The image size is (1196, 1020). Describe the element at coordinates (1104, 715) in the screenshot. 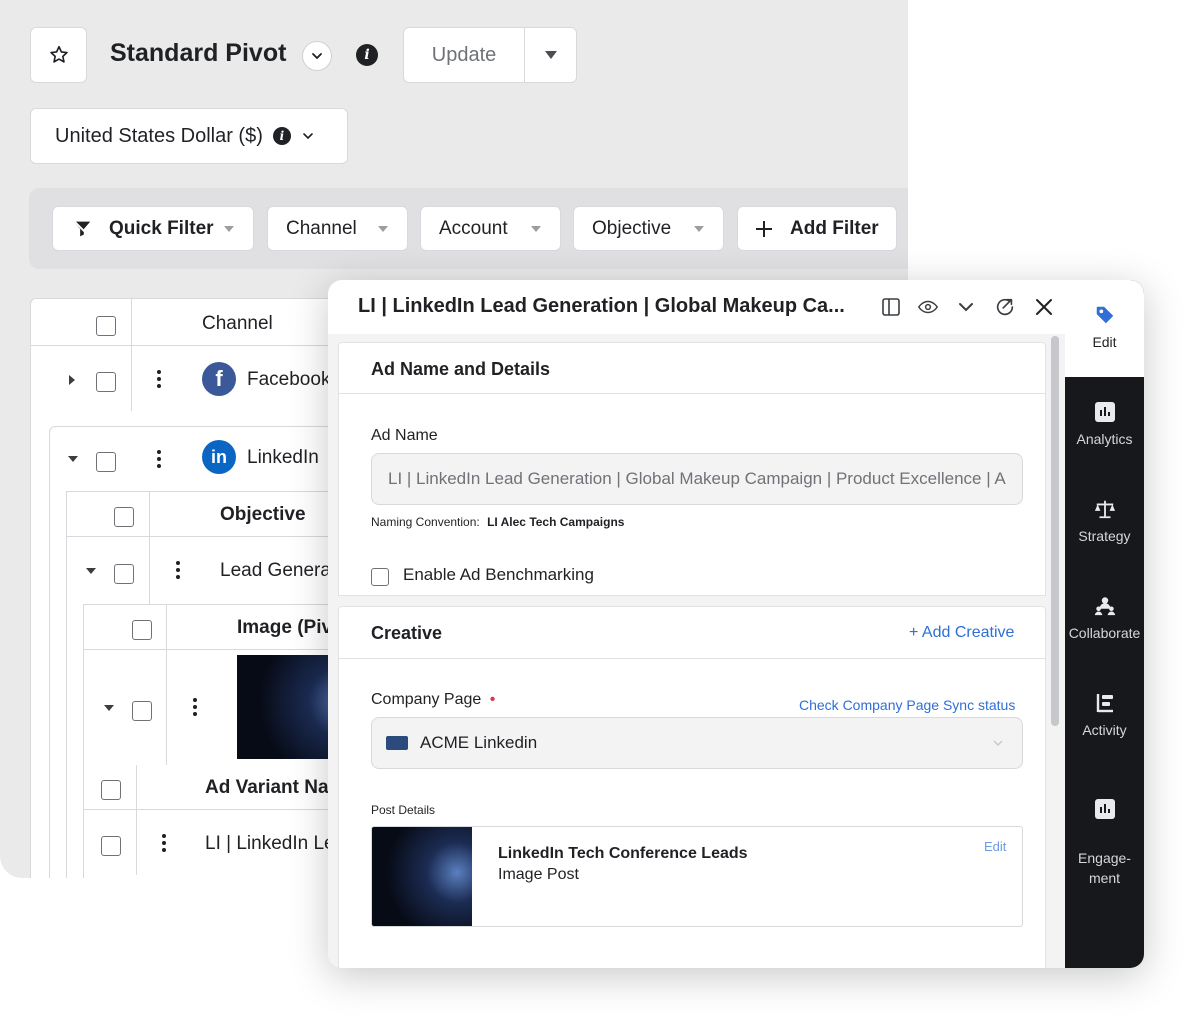

I see `sidebar-item-activity: Activity` at that location.